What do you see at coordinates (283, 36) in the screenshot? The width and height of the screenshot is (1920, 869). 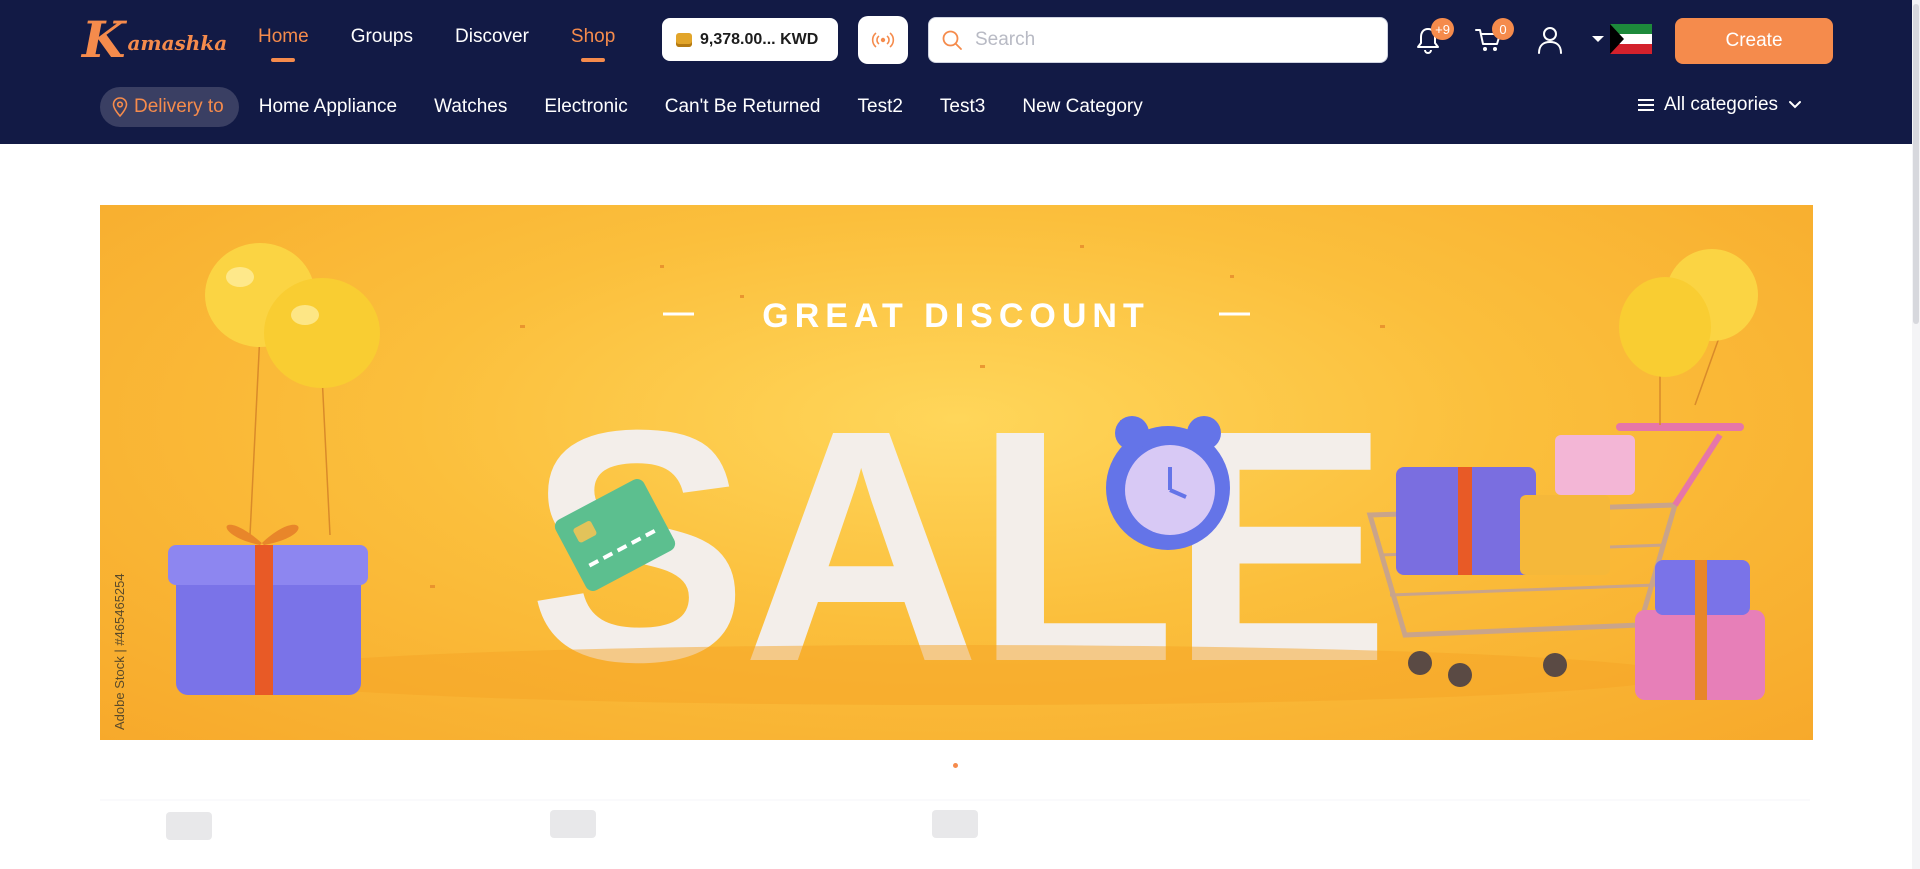 I see `nav-home-label: Home` at bounding box center [283, 36].